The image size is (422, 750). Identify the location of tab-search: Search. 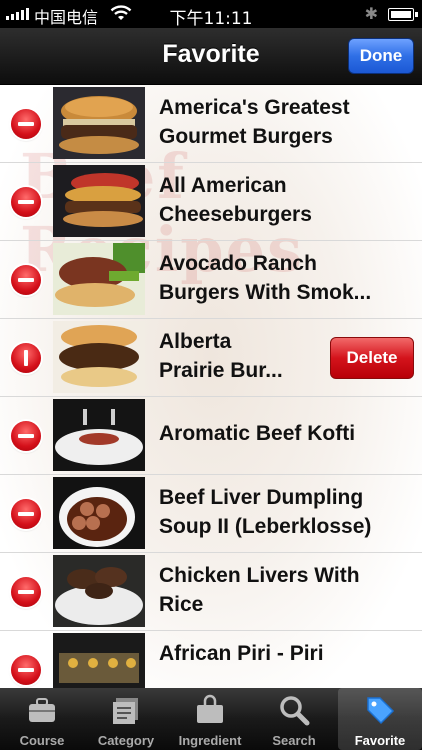
(294, 719).